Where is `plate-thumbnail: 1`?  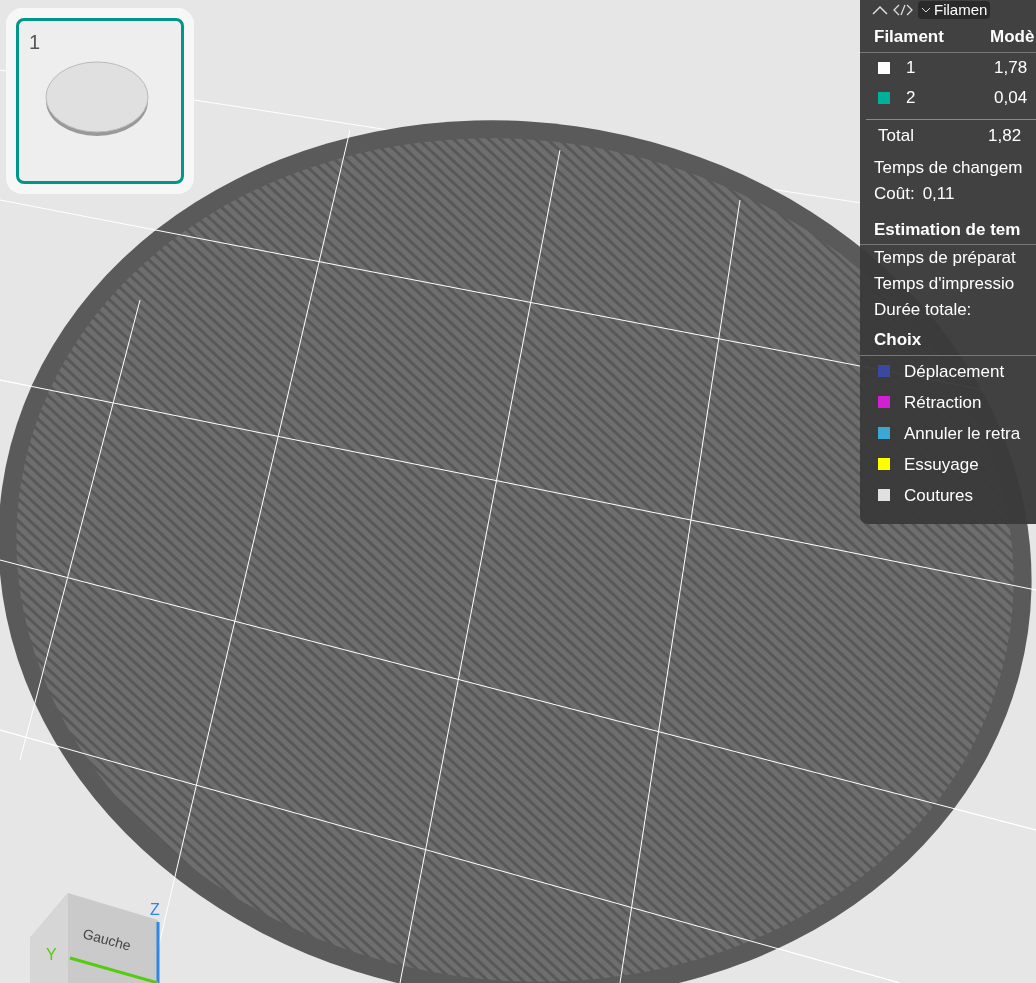
plate-thumbnail: 1 is located at coordinates (100, 101).